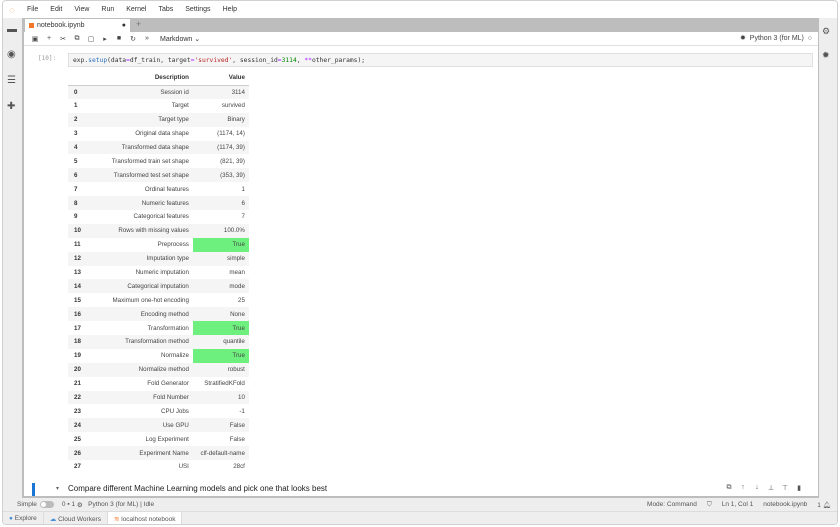 Image resolution: width=840 pixels, height=527 pixels. I want to click on tab-notebook: notebook.ipynb ●, so click(77, 25).